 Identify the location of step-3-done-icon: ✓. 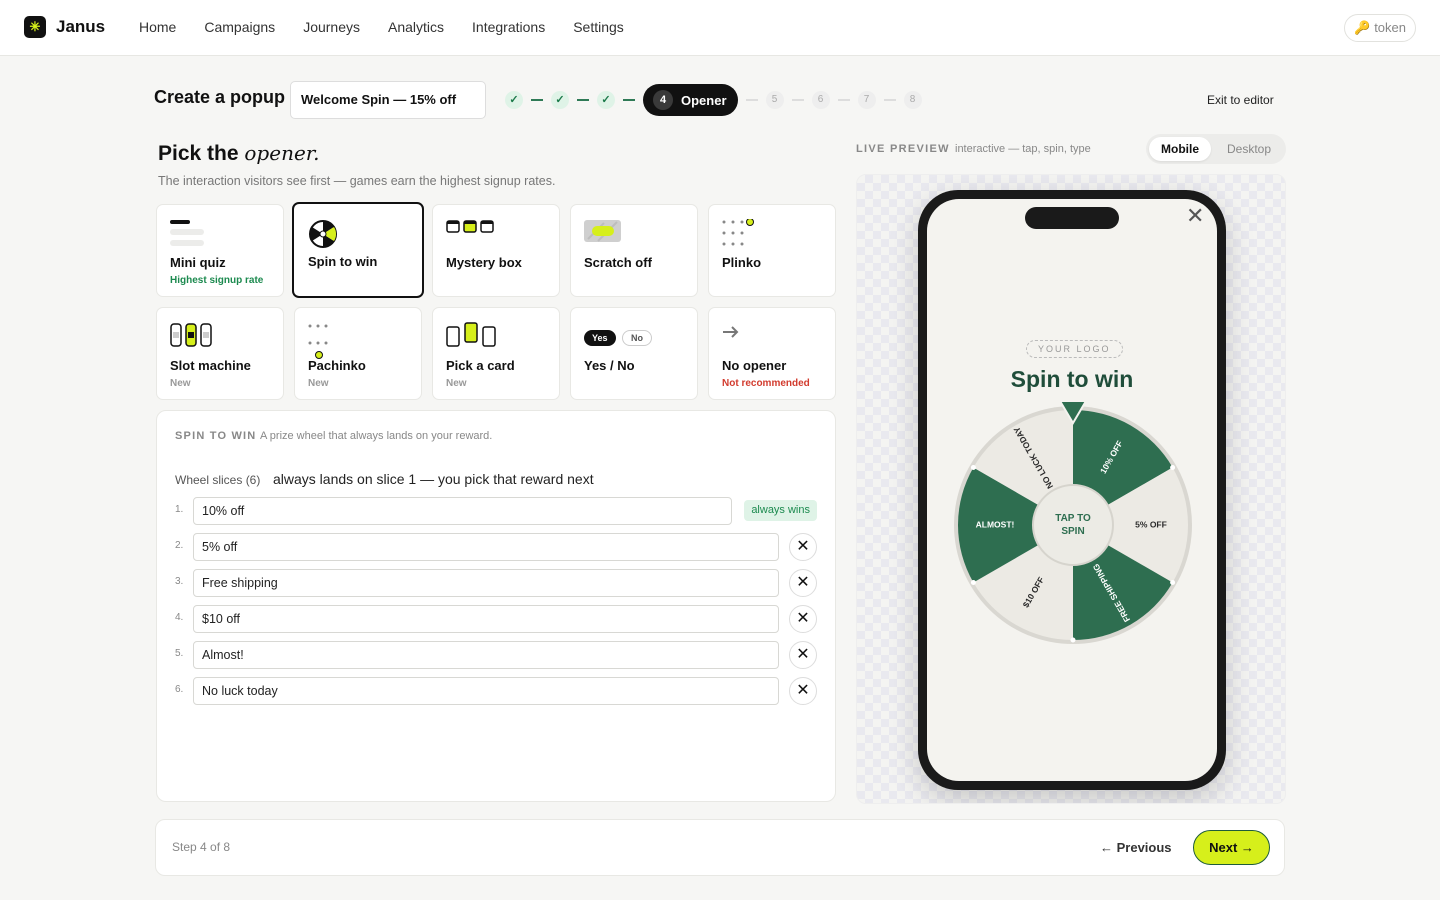
(606, 100).